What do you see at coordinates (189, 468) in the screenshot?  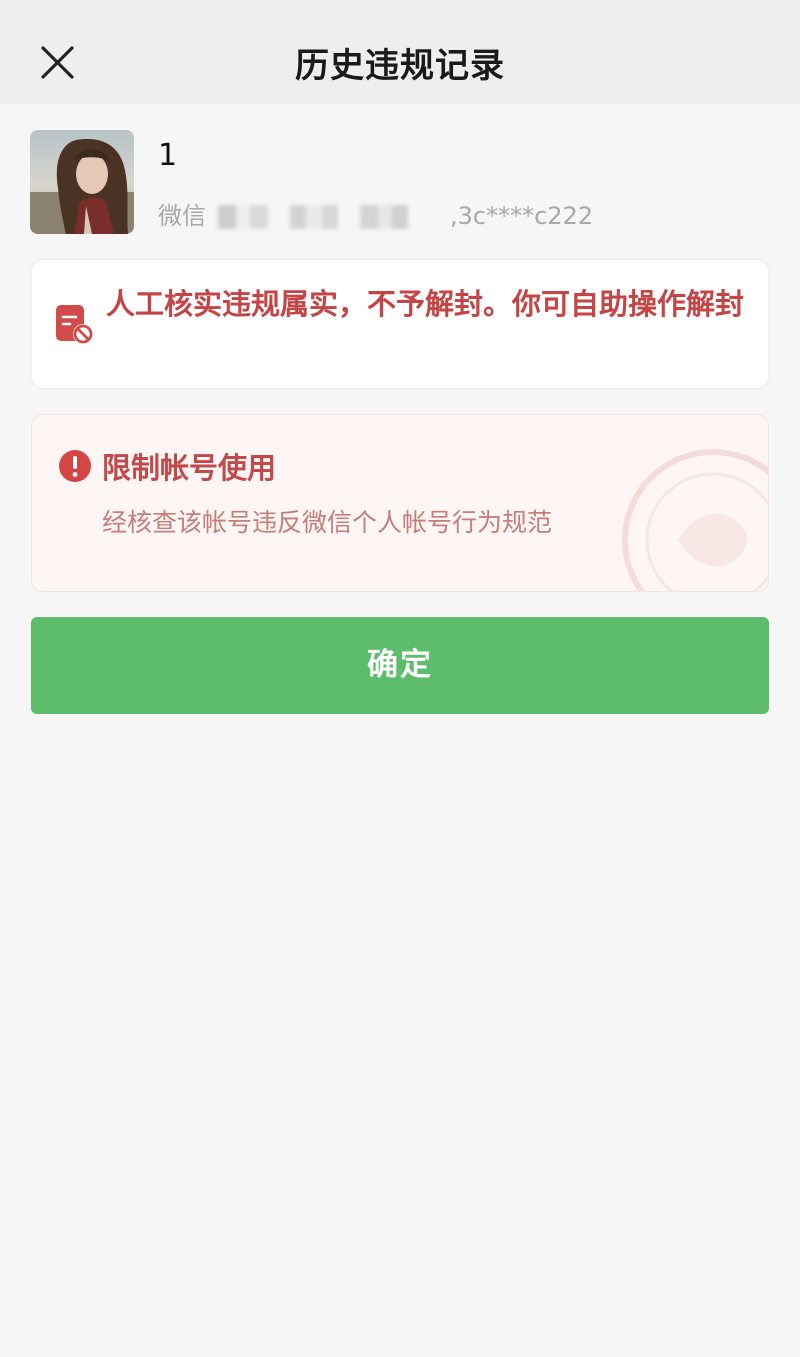 I see `restriction-title: 限制帐号使用` at bounding box center [189, 468].